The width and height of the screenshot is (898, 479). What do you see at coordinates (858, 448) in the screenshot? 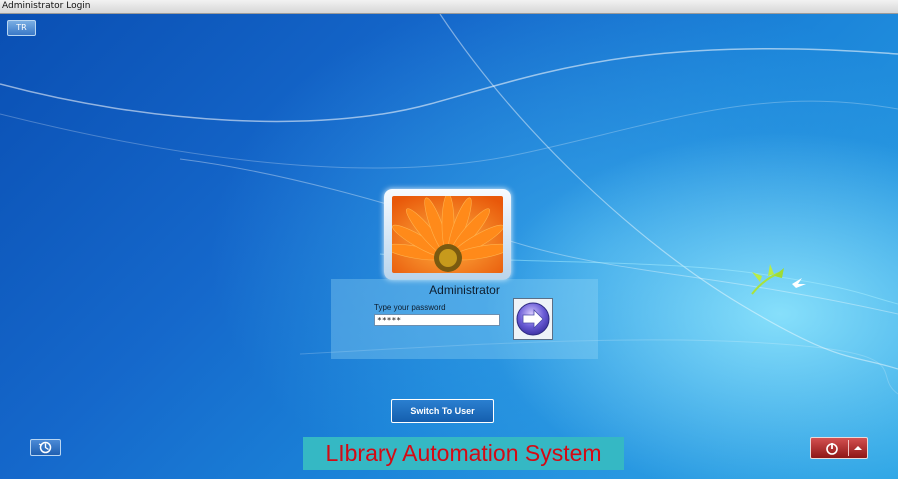
I see `chevron-up-icon` at bounding box center [858, 448].